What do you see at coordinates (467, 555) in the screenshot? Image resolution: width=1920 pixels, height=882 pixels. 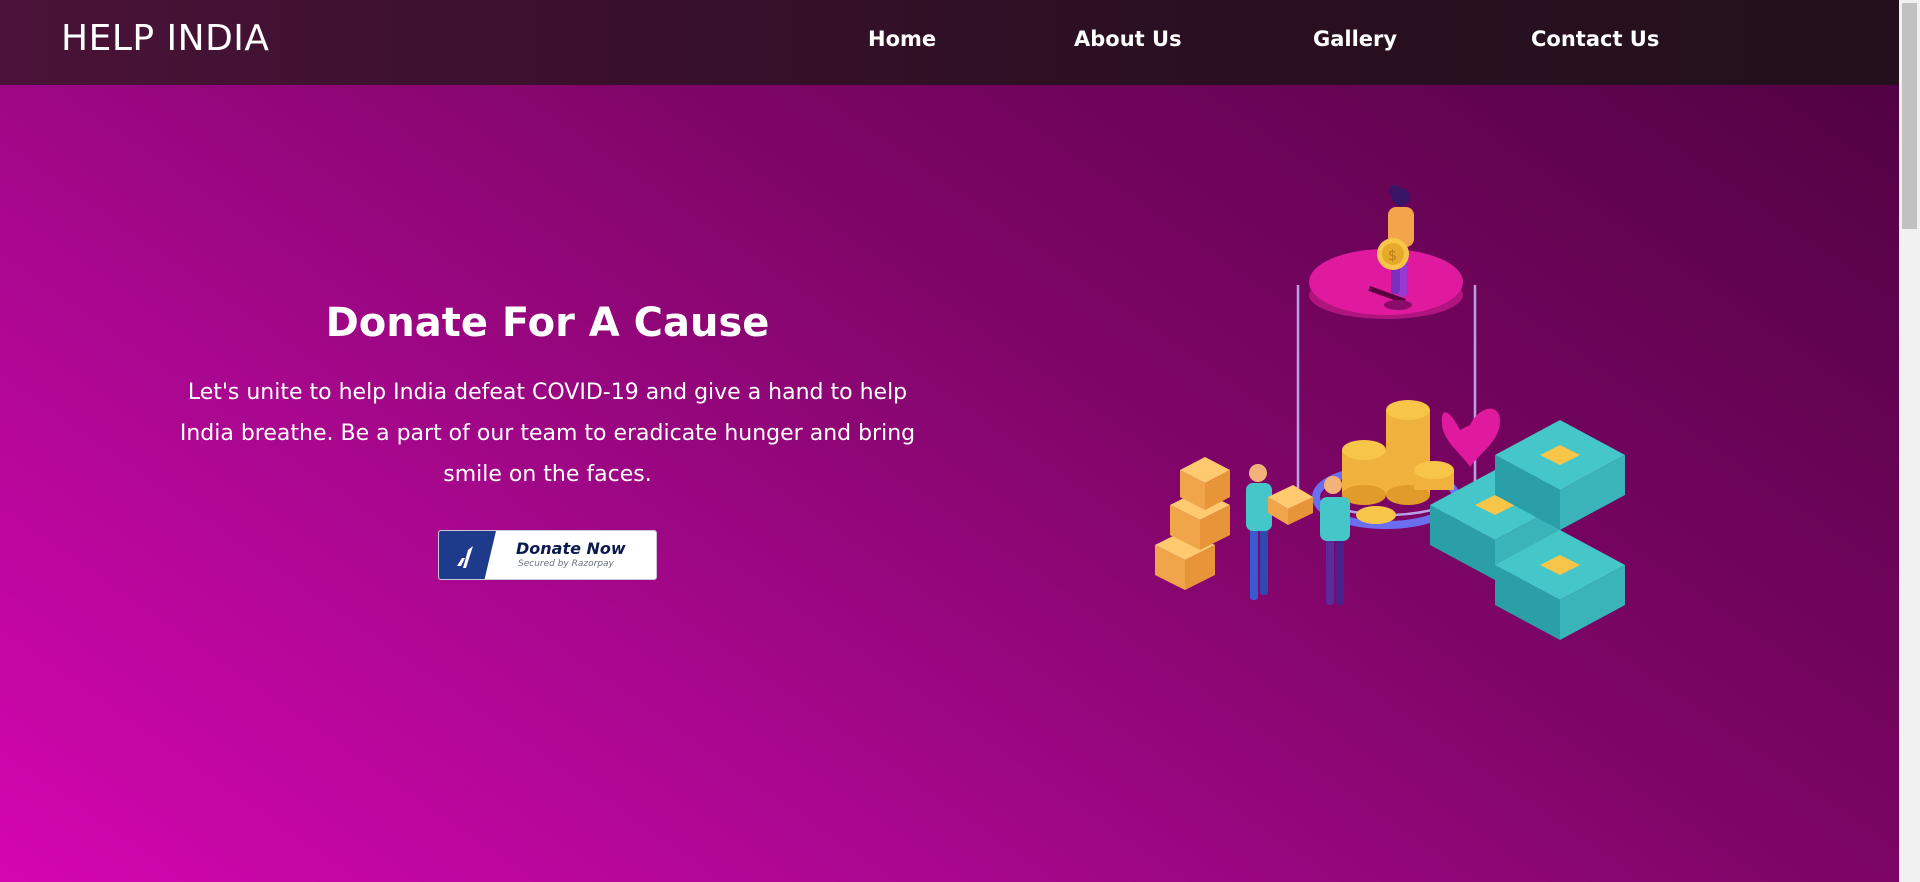 I see `razorpay-logo-icon` at bounding box center [467, 555].